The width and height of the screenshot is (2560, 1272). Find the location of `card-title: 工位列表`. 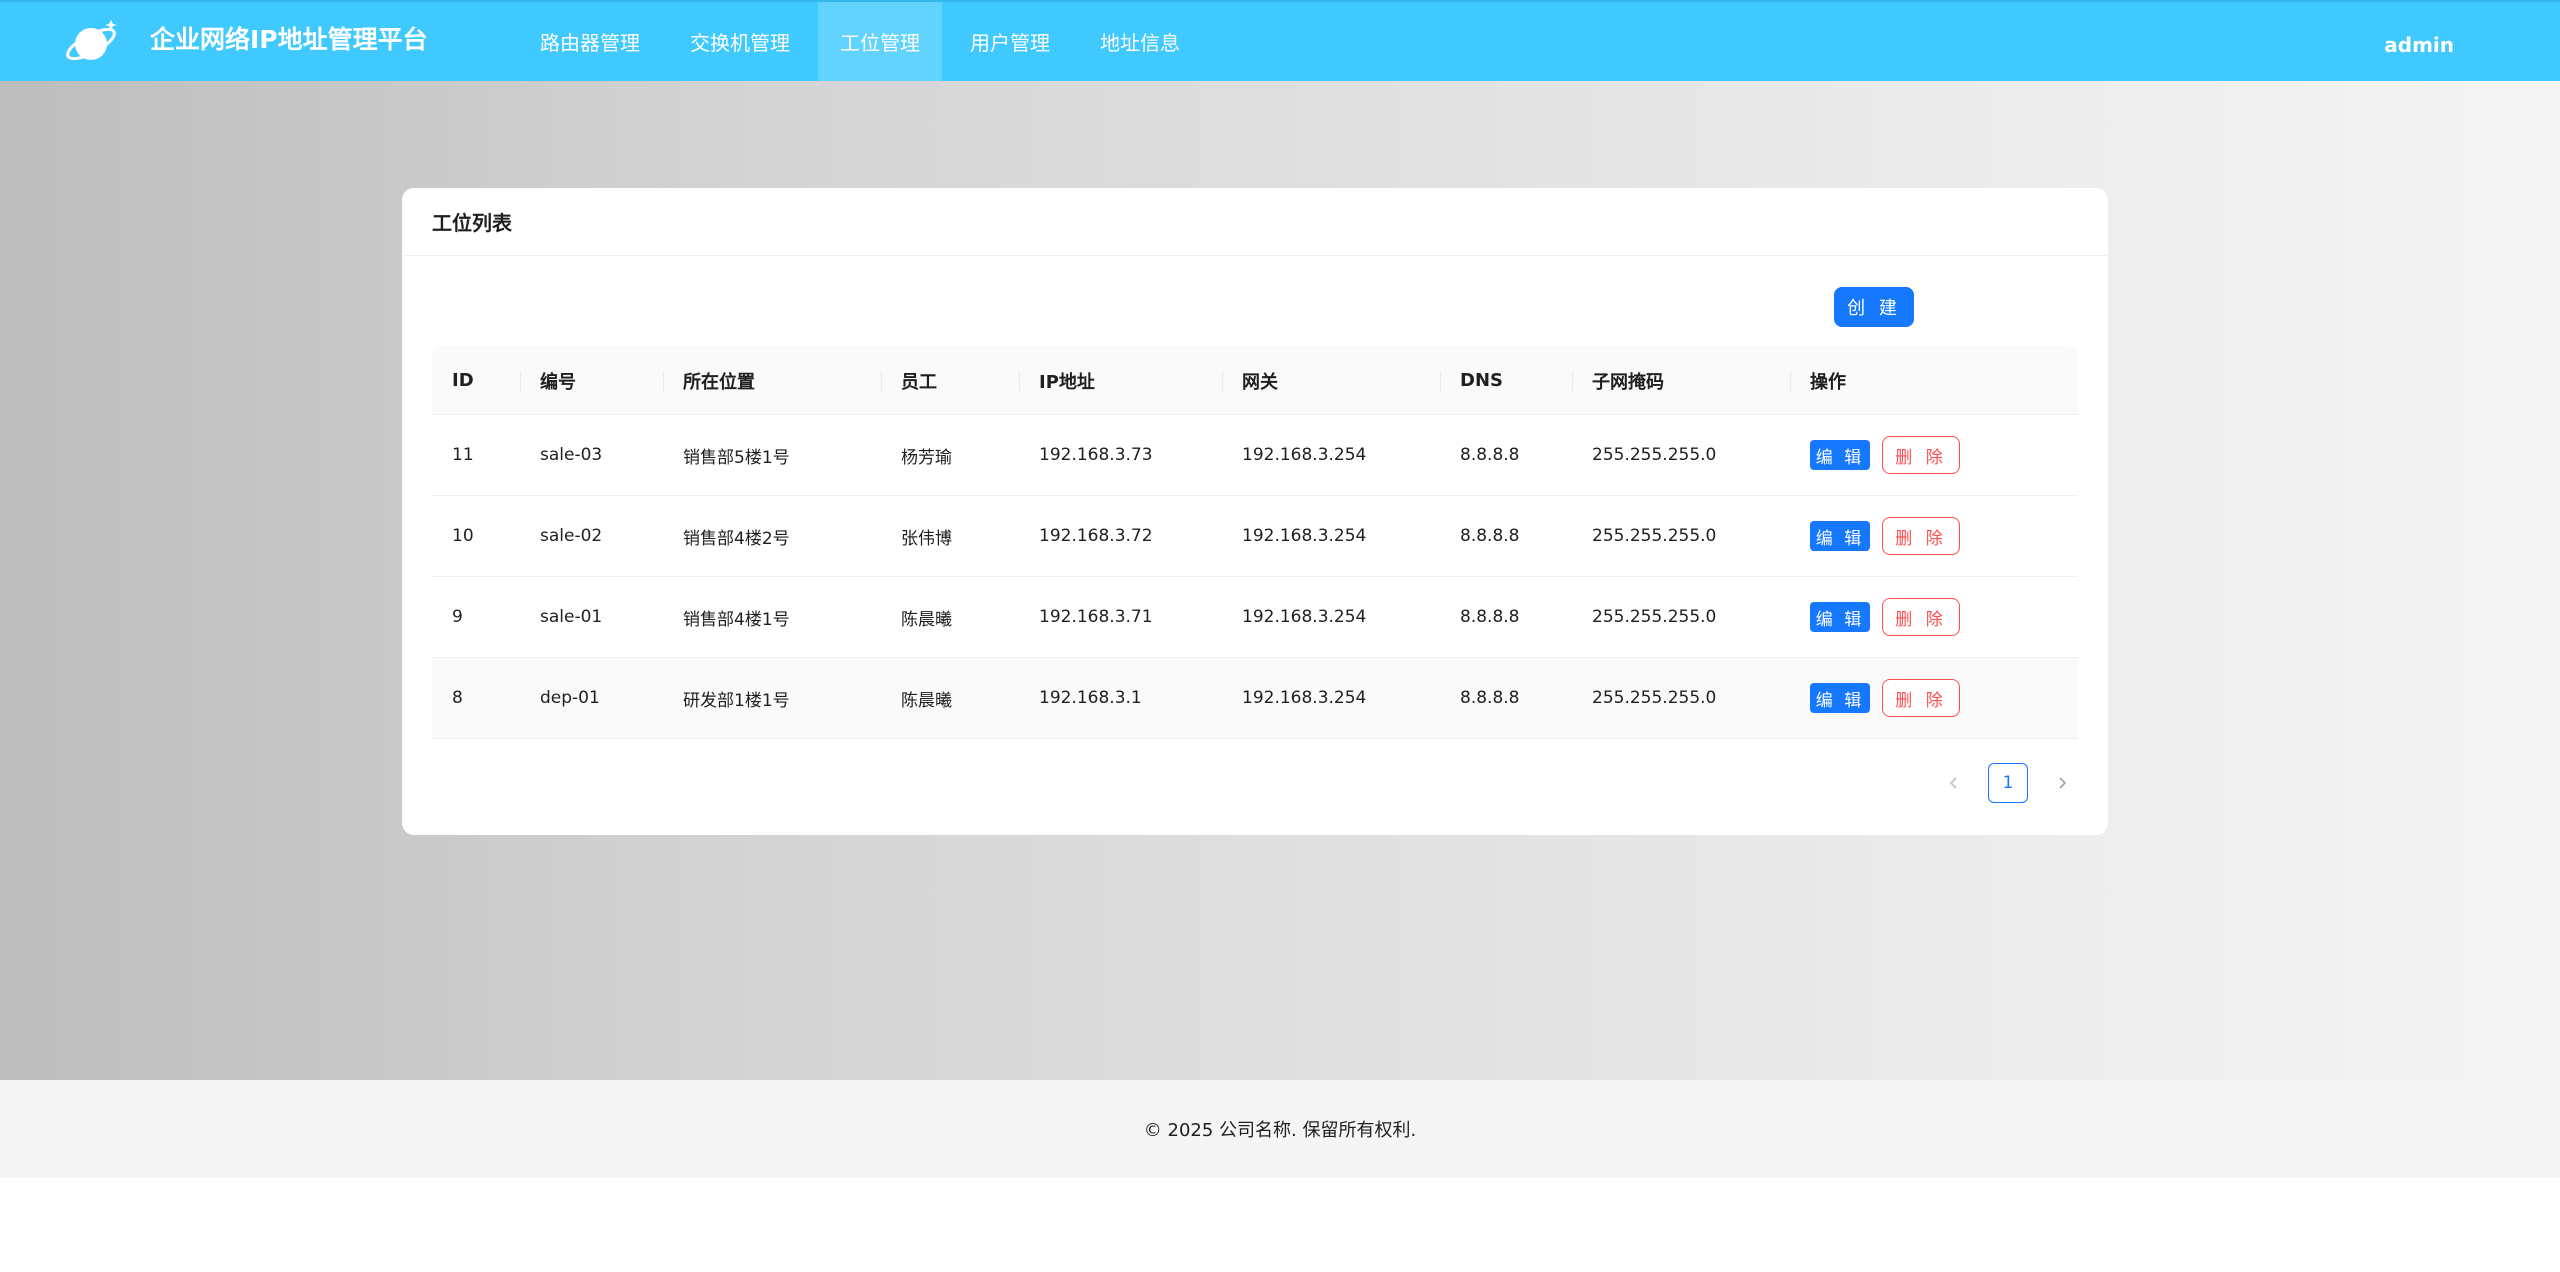

card-title: 工位列表 is located at coordinates (1255, 222).